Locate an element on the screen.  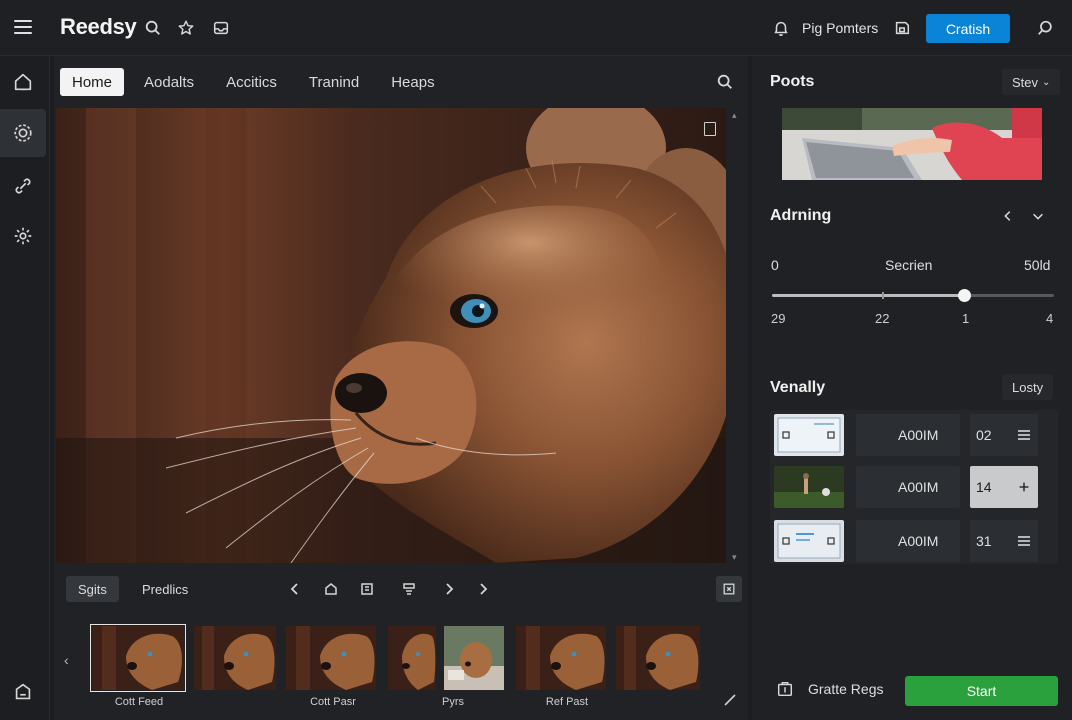
thumbnail-label: Cott Feed is located at coordinates (139, 702).